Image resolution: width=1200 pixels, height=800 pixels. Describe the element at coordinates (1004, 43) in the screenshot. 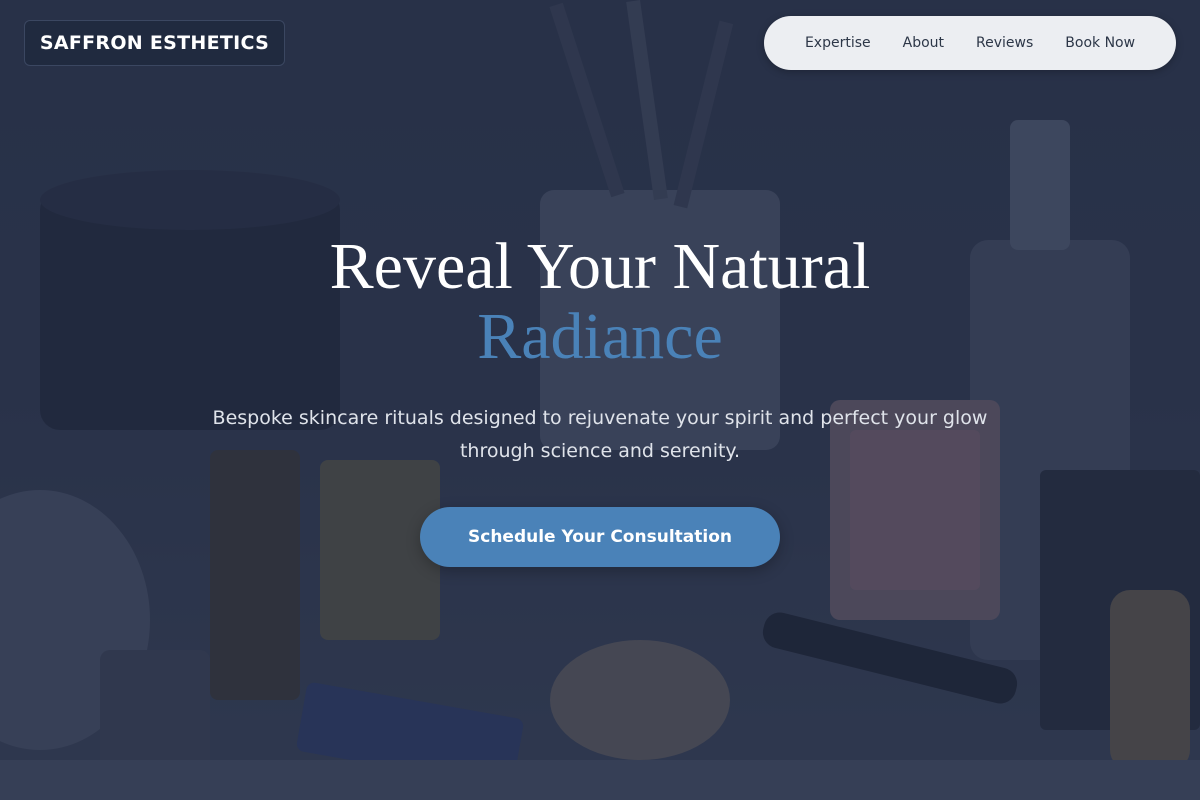

I see `nav-item-reviews: Reviews` at that location.